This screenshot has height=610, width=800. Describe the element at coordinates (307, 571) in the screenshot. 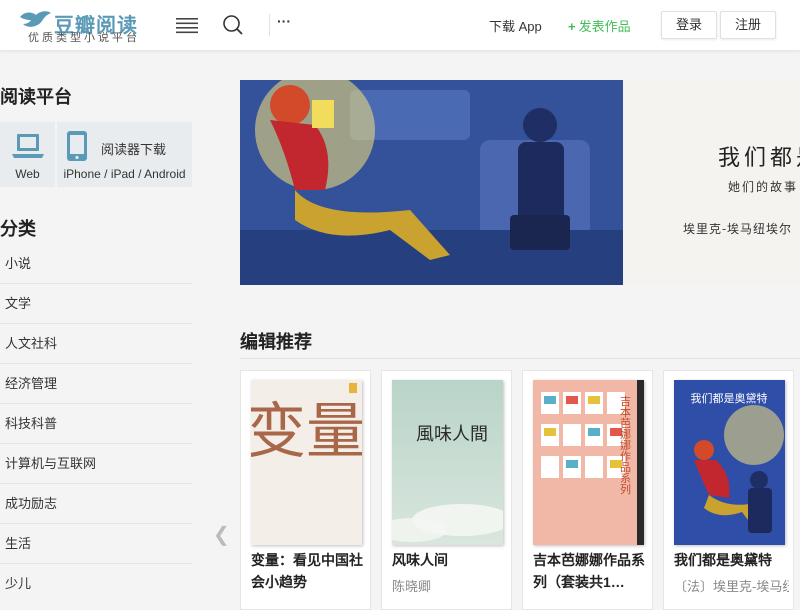

I see `book-title: 变量：看见中国社会小趋势` at that location.